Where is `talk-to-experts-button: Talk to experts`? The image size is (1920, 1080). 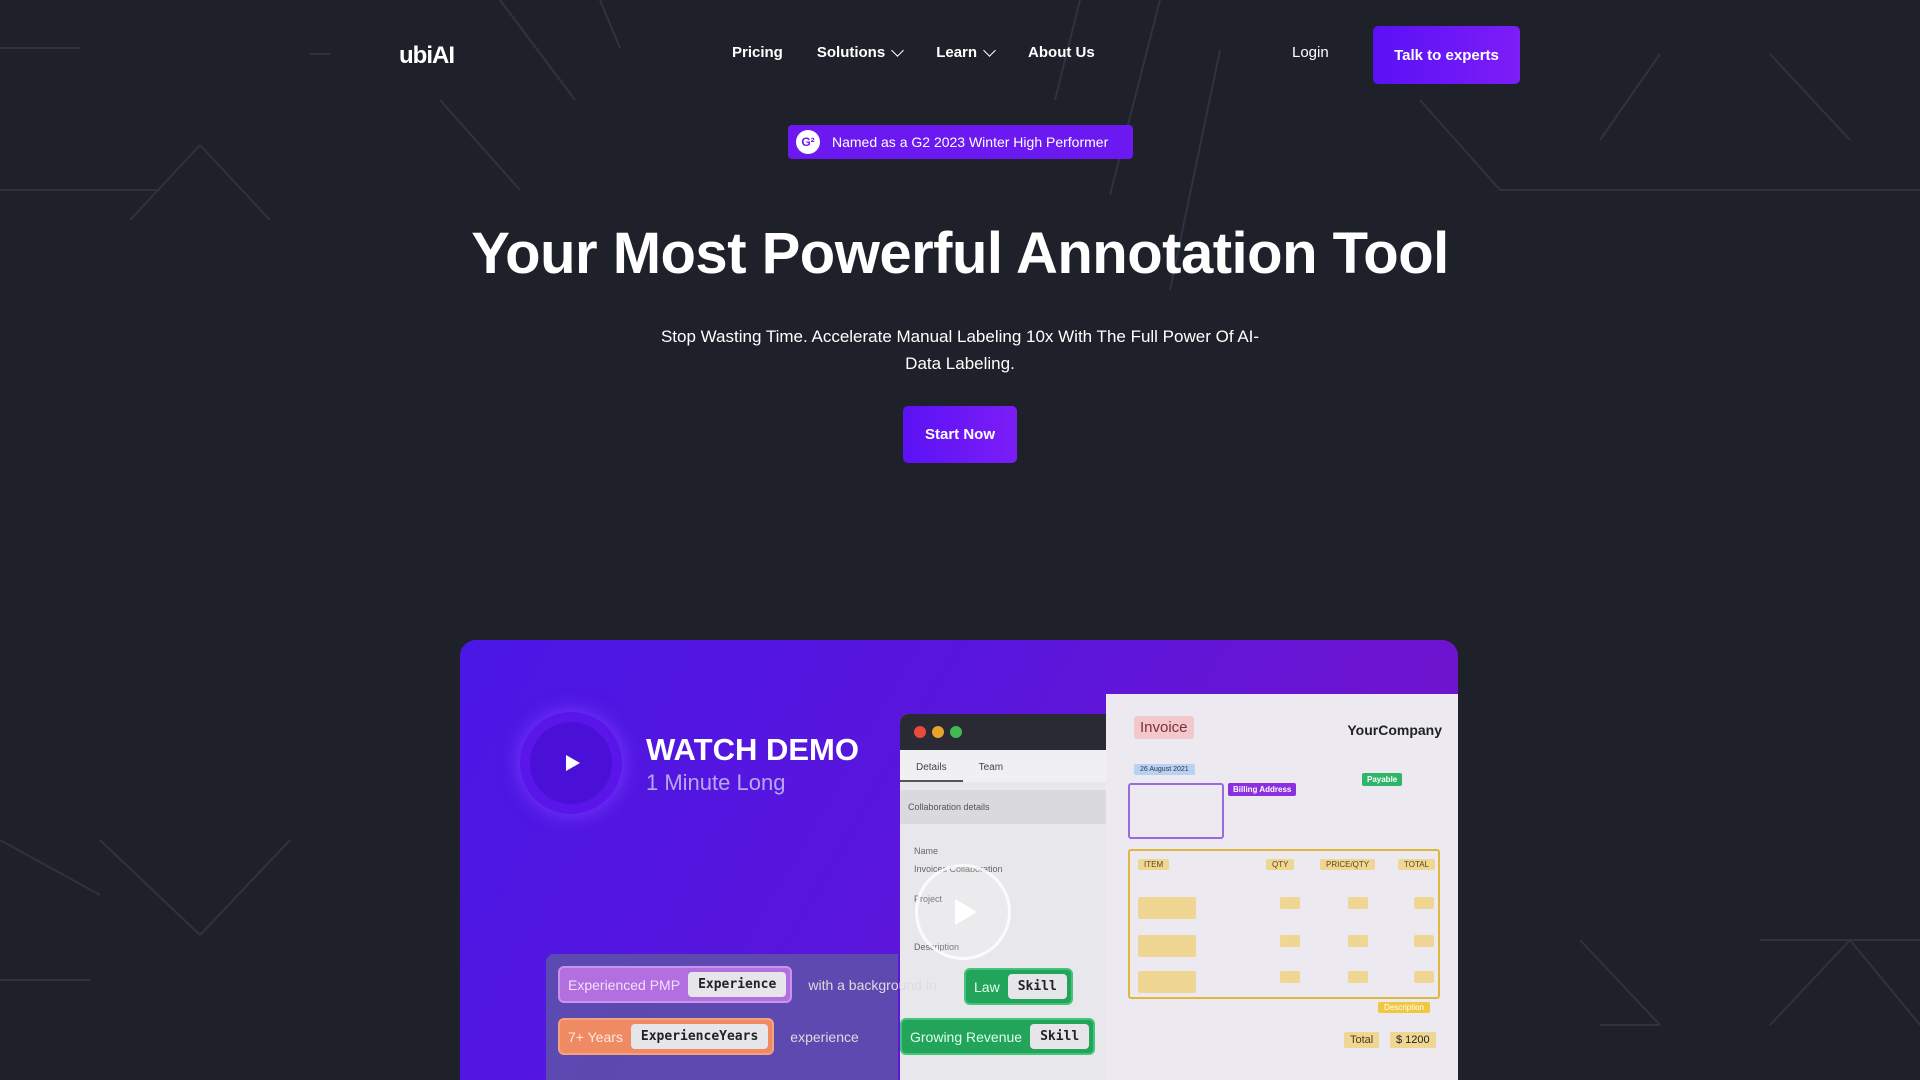 talk-to-experts-button: Talk to experts is located at coordinates (1446, 55).